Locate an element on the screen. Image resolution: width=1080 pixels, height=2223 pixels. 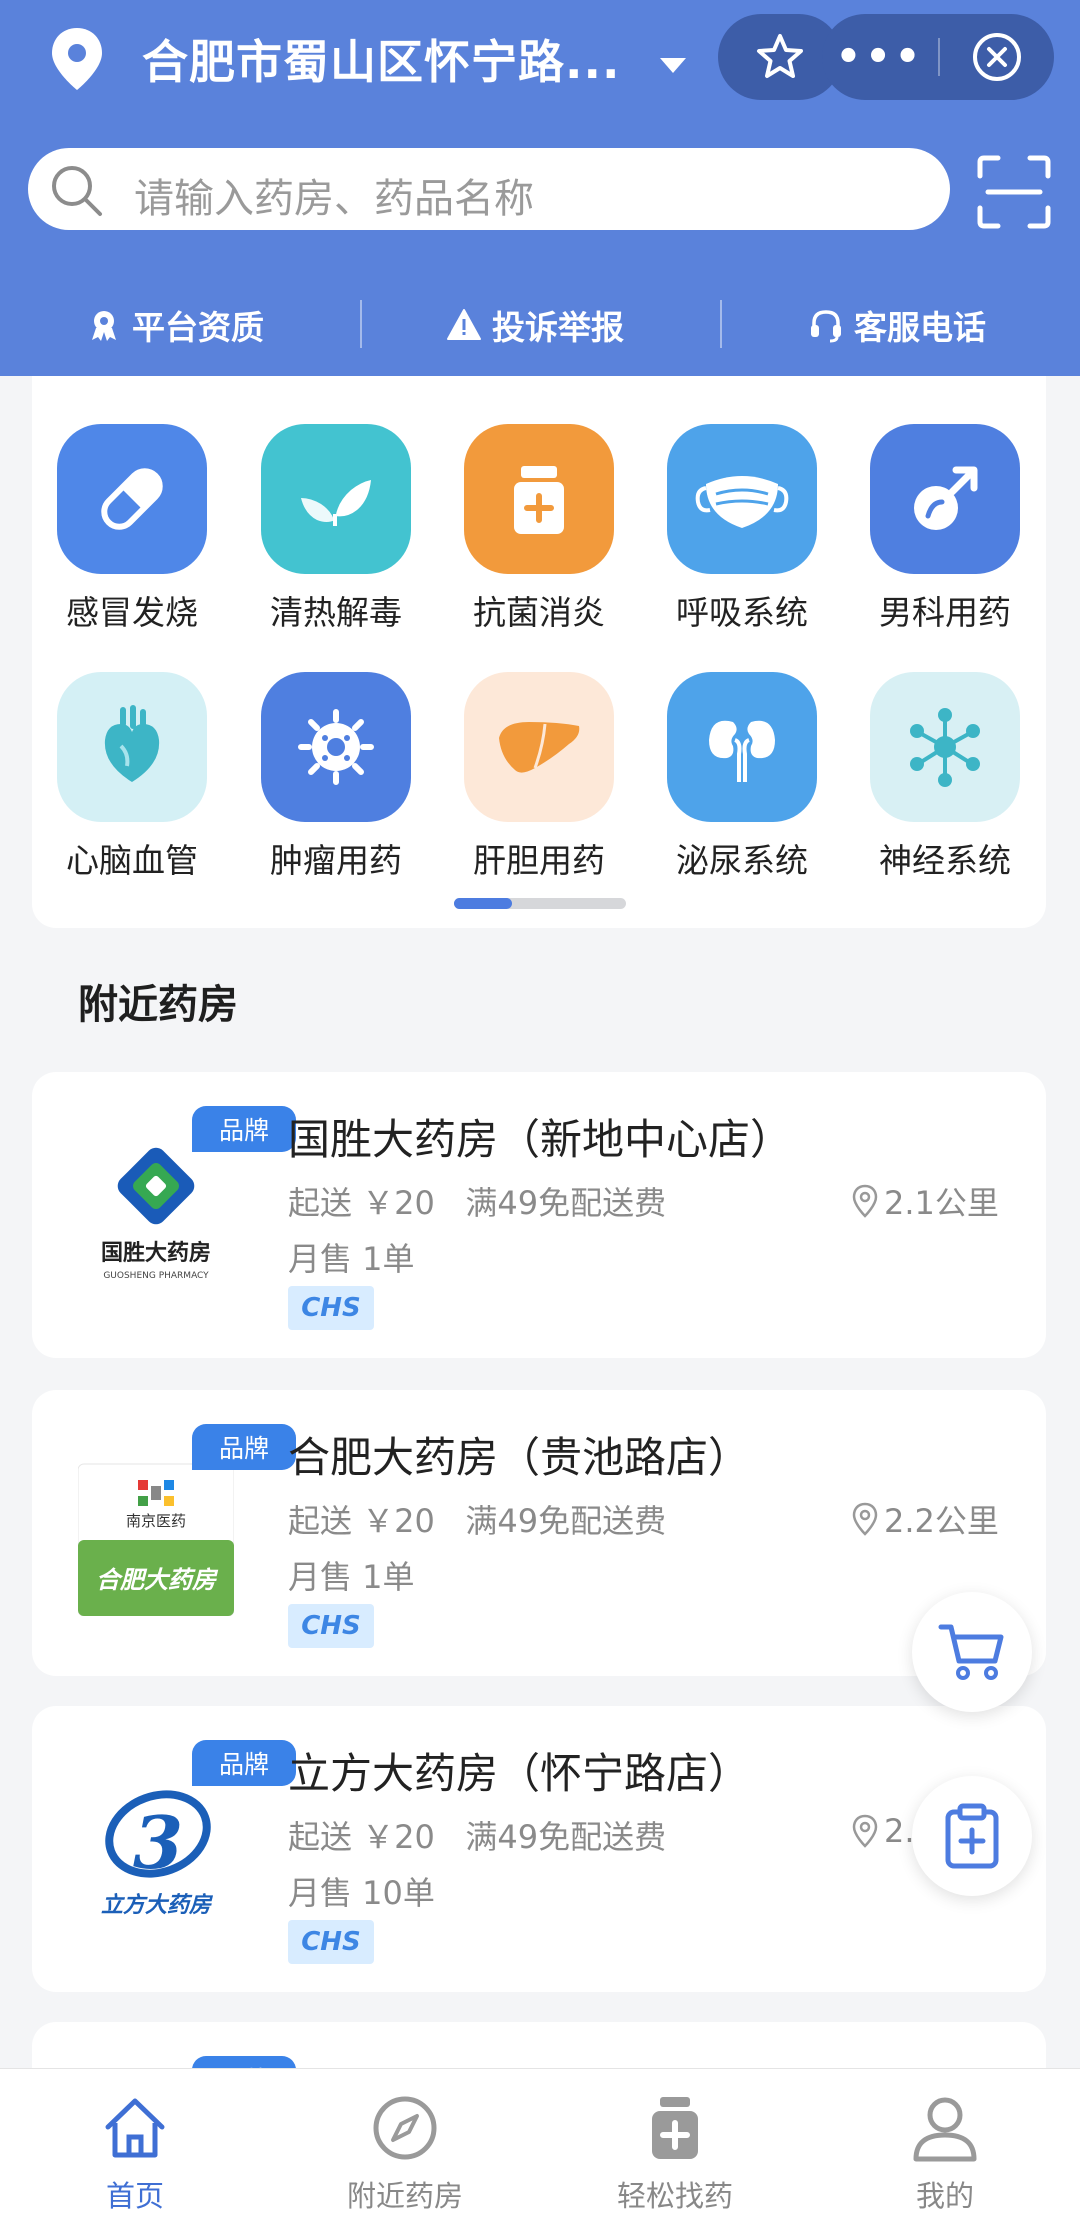
tab-bar: 首页 附近药房 轻松找药 我的 is located at coordinates (540, 2145).